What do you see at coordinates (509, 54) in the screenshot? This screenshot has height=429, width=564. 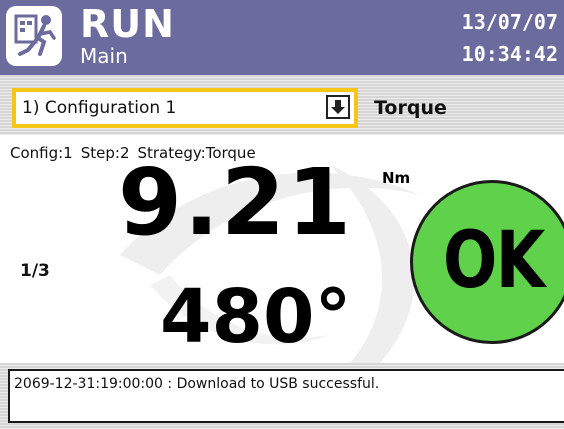 I see `time-display: 10:34:42` at bounding box center [509, 54].